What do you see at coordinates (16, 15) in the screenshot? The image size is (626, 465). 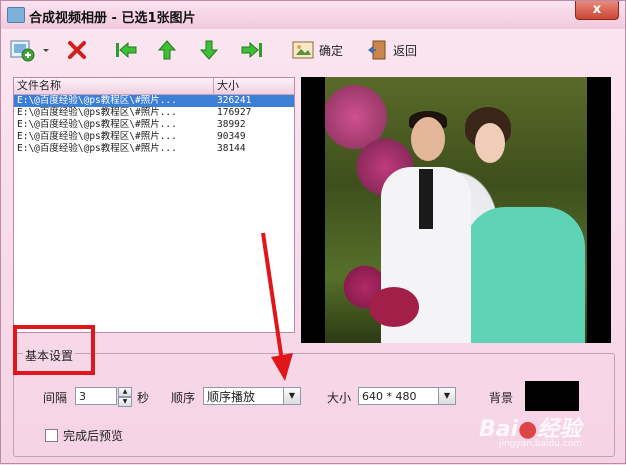 I see `app-icon` at bounding box center [16, 15].